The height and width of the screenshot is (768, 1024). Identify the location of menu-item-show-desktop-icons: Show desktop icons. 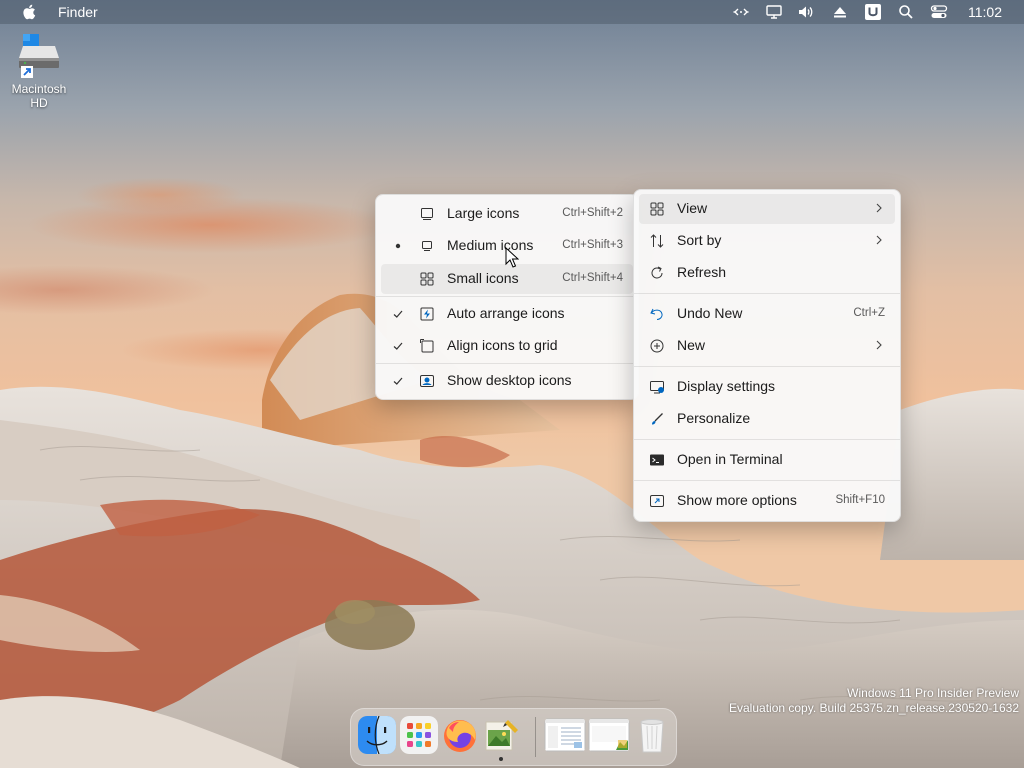
(507, 381).